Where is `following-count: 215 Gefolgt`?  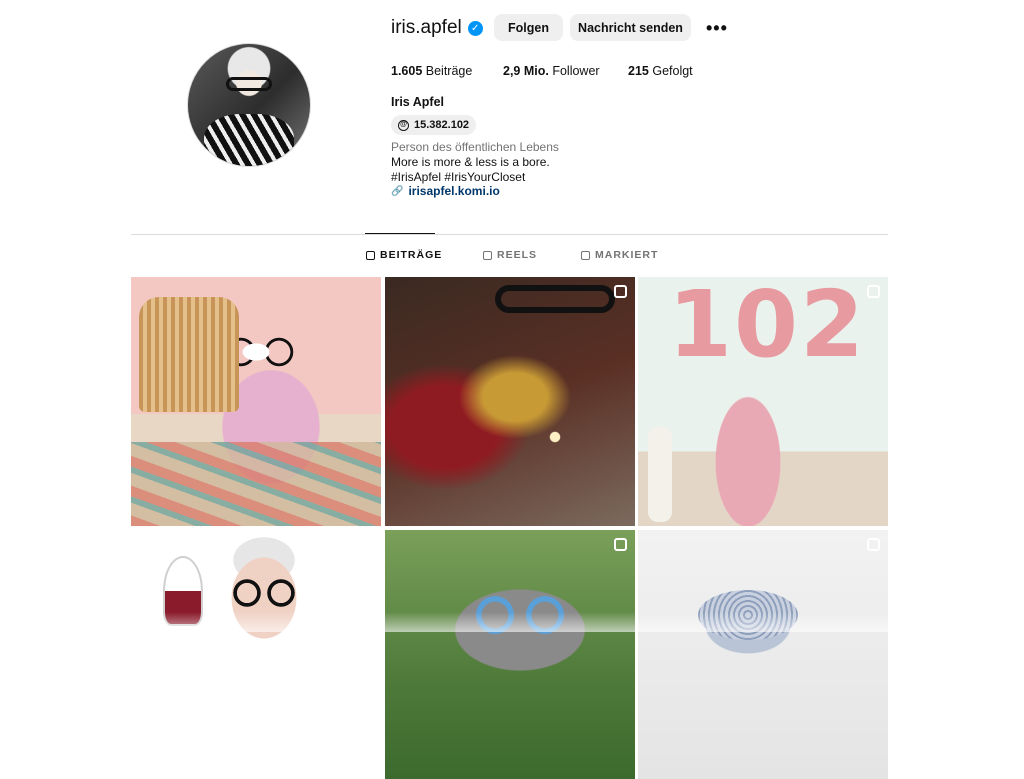 following-count: 215 Gefolgt is located at coordinates (660, 71).